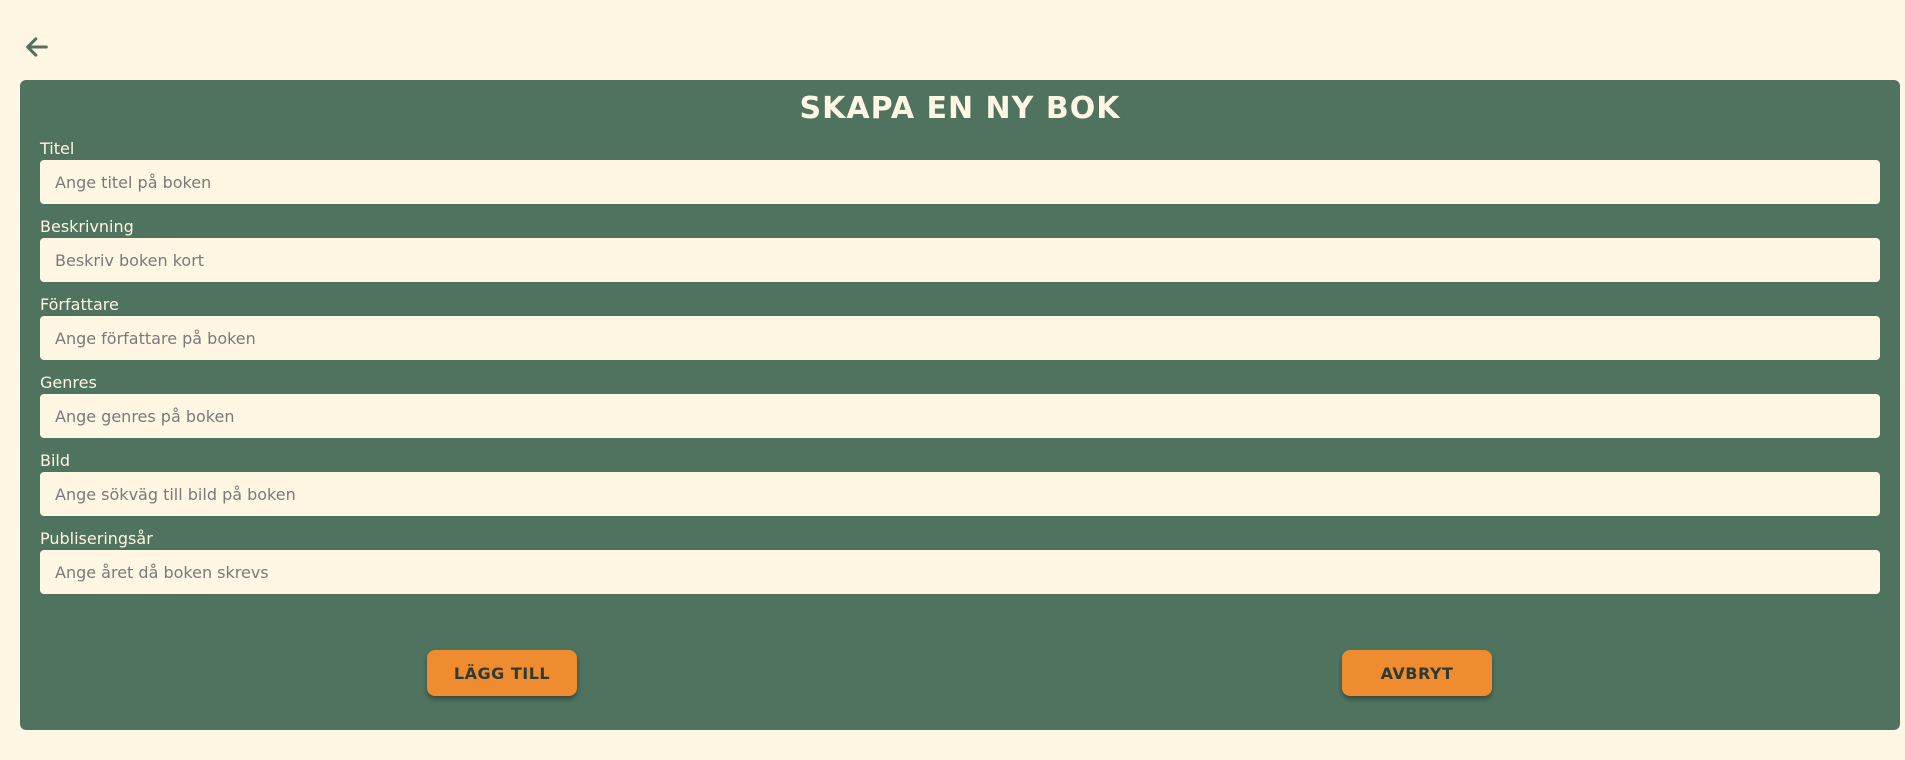 The image size is (1905, 760). I want to click on cancel-button: AVBRYT, so click(1417, 673).